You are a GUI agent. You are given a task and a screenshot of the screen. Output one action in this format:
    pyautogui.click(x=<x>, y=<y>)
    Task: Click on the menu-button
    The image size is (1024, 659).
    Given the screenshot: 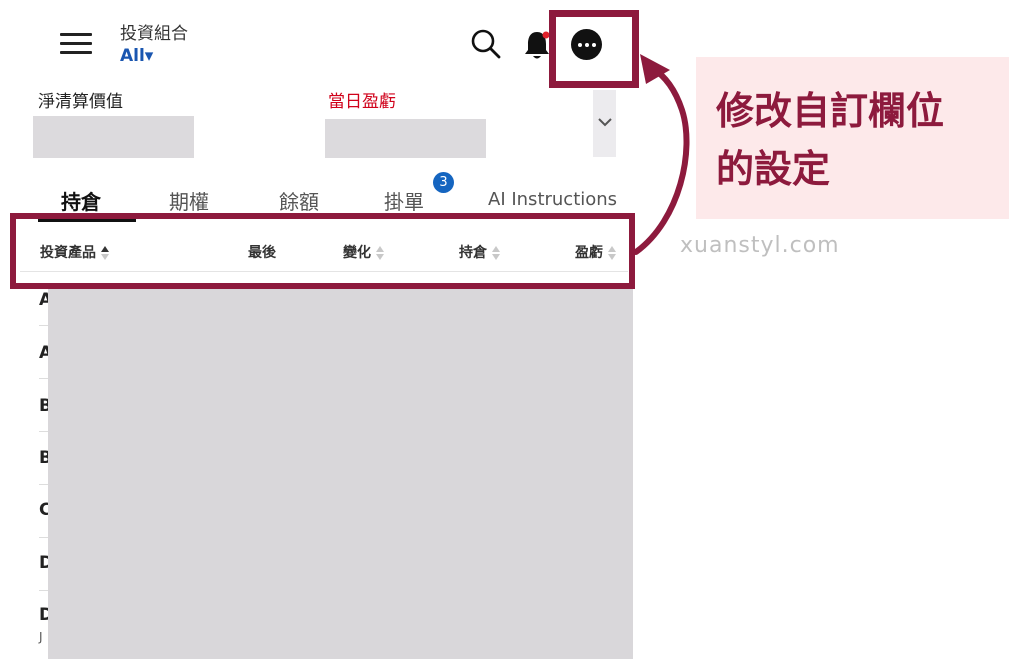 What is the action you would take?
    pyautogui.click(x=77, y=44)
    